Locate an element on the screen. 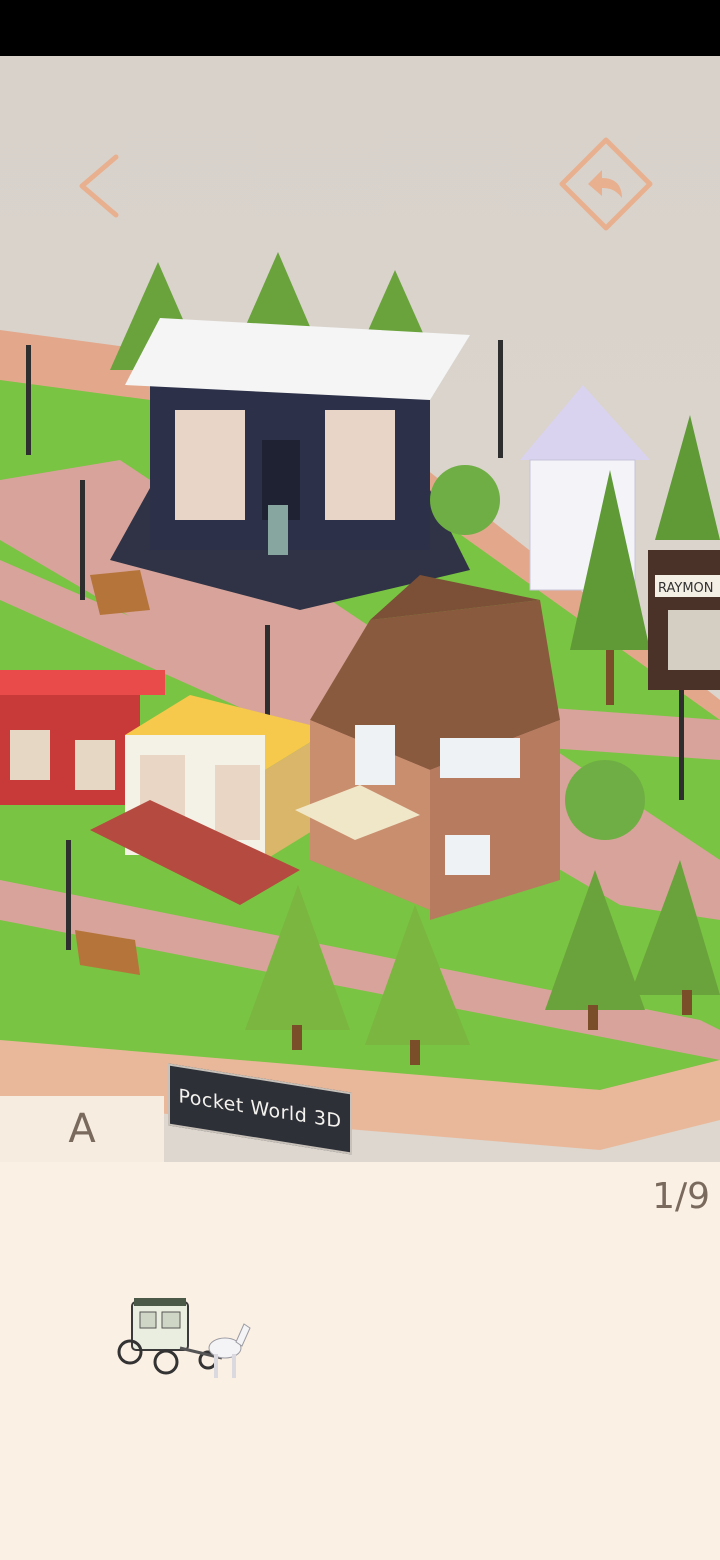  back-button is located at coordinates (100, 186).